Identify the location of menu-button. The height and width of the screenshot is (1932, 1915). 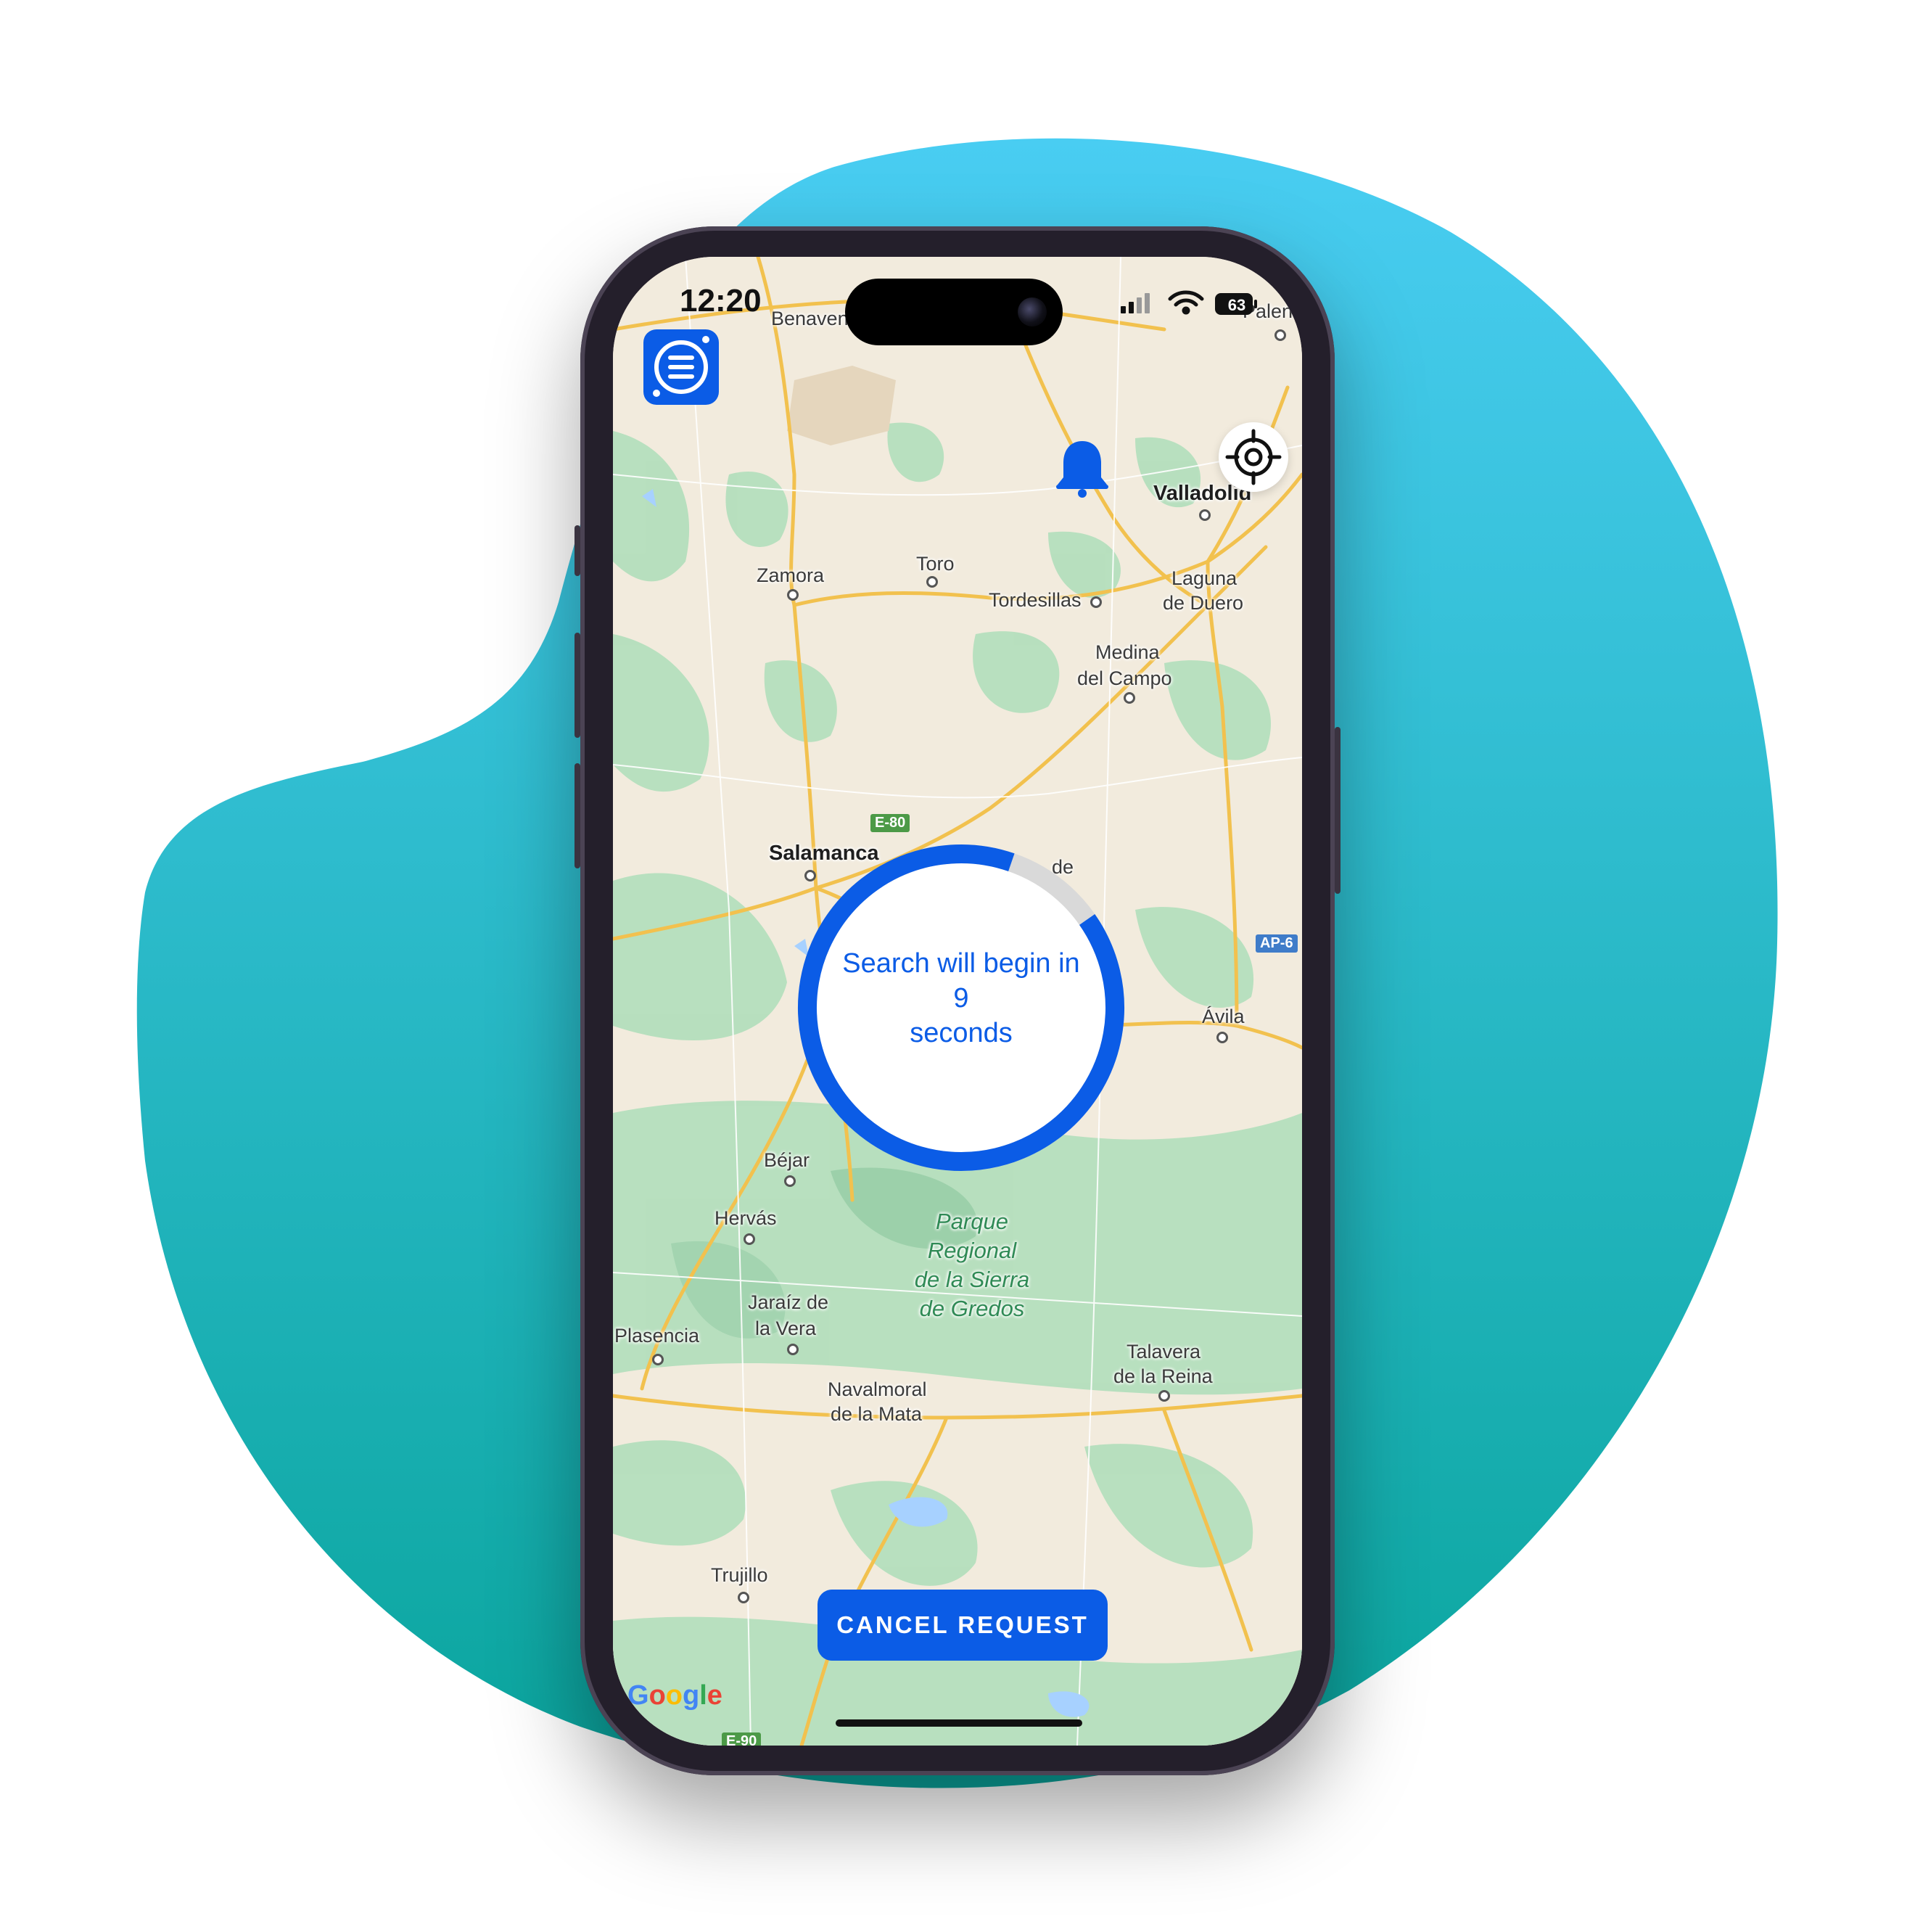
(681, 367).